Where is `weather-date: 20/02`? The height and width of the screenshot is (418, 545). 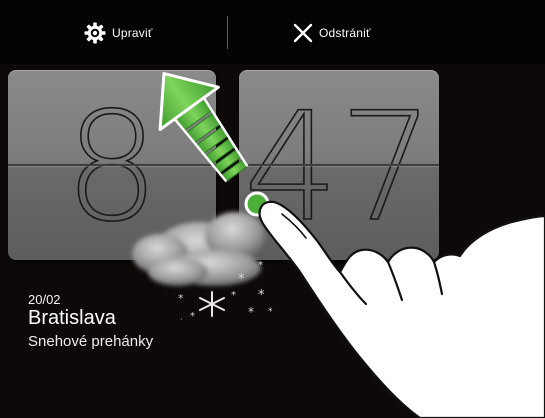
weather-date: 20/02 is located at coordinates (44, 299).